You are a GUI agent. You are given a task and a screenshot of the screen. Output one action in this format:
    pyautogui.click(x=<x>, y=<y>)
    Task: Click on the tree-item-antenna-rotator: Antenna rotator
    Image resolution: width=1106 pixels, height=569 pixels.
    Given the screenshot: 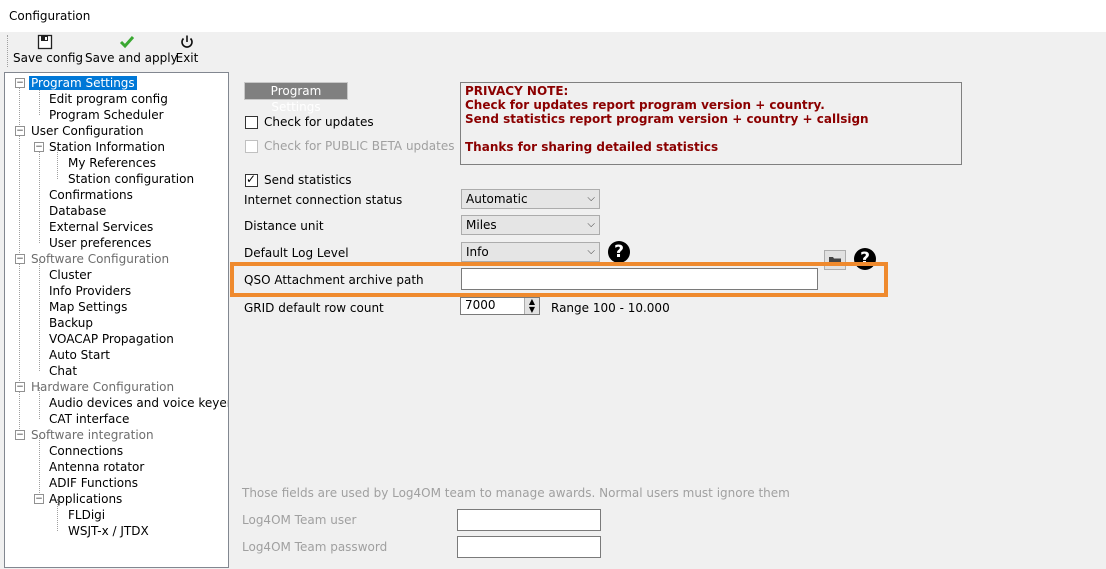 What is the action you would take?
    pyautogui.click(x=96, y=467)
    